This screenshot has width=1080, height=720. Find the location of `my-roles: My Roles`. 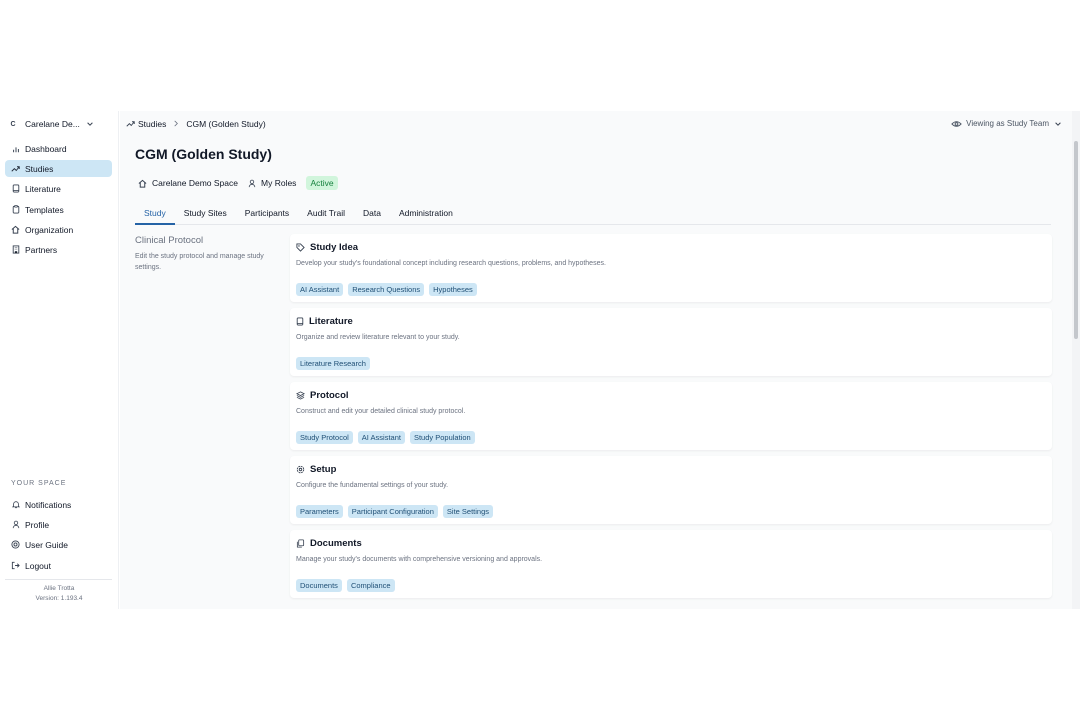

my-roles: My Roles is located at coordinates (272, 183).